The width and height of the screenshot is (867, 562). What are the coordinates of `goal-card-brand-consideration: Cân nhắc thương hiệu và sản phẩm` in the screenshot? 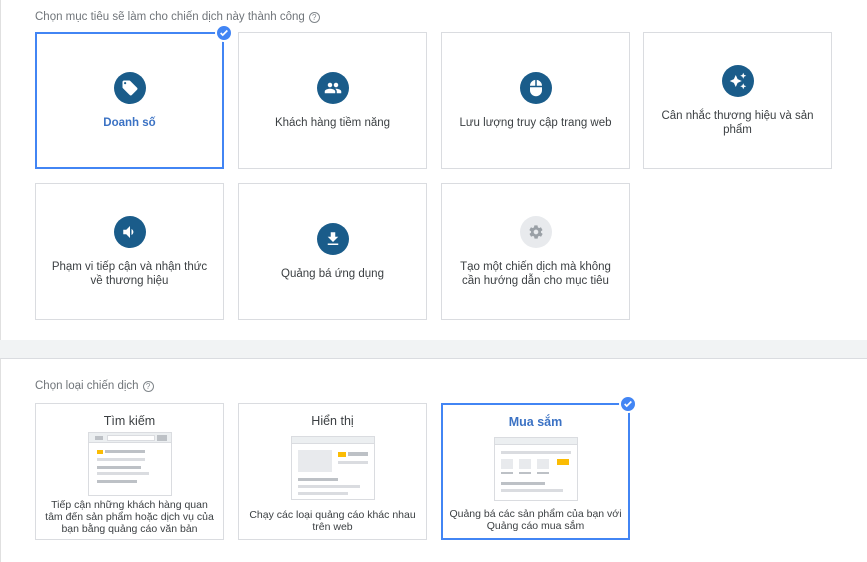 It's located at (737, 100).